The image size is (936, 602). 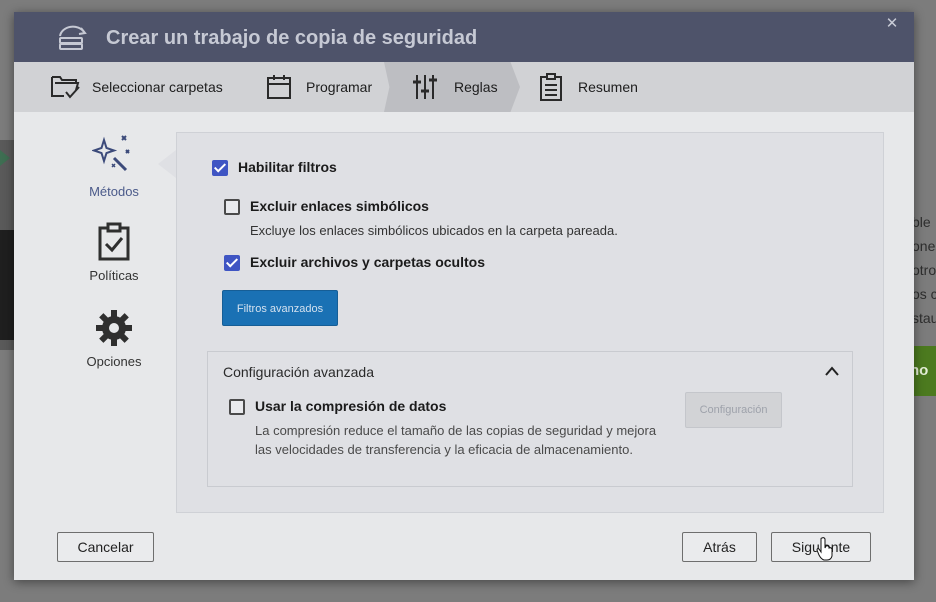 I want to click on advanced-settings-title: Configuración avanzada, so click(x=298, y=372).